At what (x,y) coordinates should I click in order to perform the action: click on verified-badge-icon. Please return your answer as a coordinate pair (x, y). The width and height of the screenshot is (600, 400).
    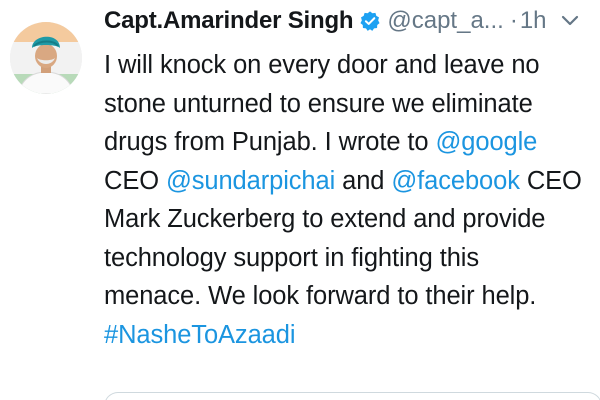
    Looking at the image, I should click on (370, 21).